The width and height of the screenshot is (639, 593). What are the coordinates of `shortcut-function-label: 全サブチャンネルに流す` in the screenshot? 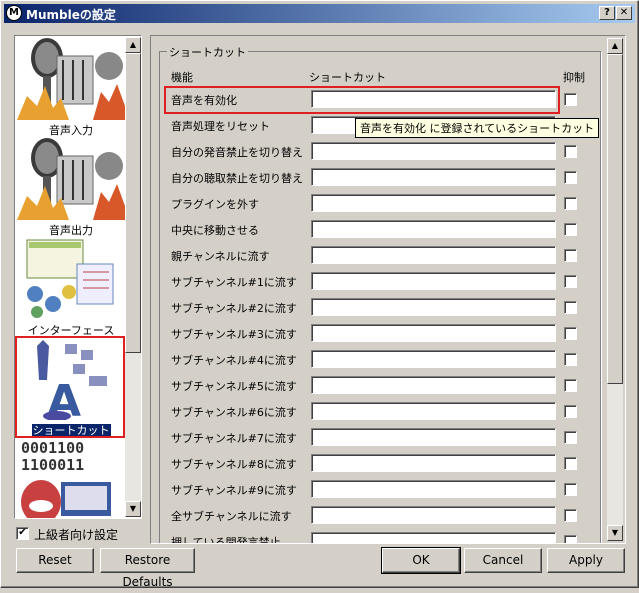 It's located at (231, 516).